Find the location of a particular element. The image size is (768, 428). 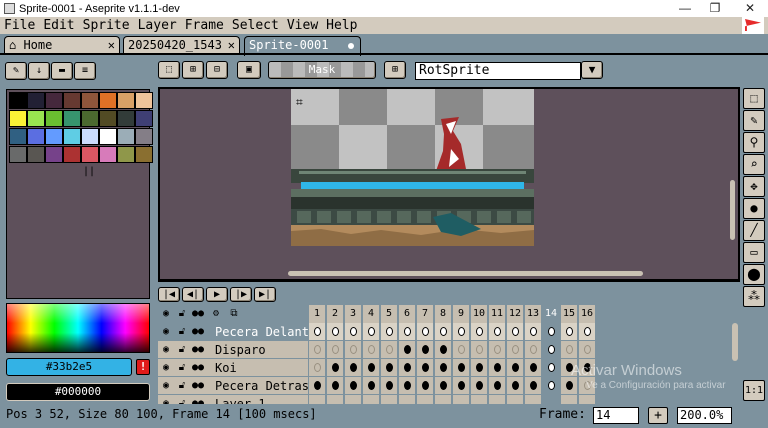

warning-icon: ! is located at coordinates (143, 367).